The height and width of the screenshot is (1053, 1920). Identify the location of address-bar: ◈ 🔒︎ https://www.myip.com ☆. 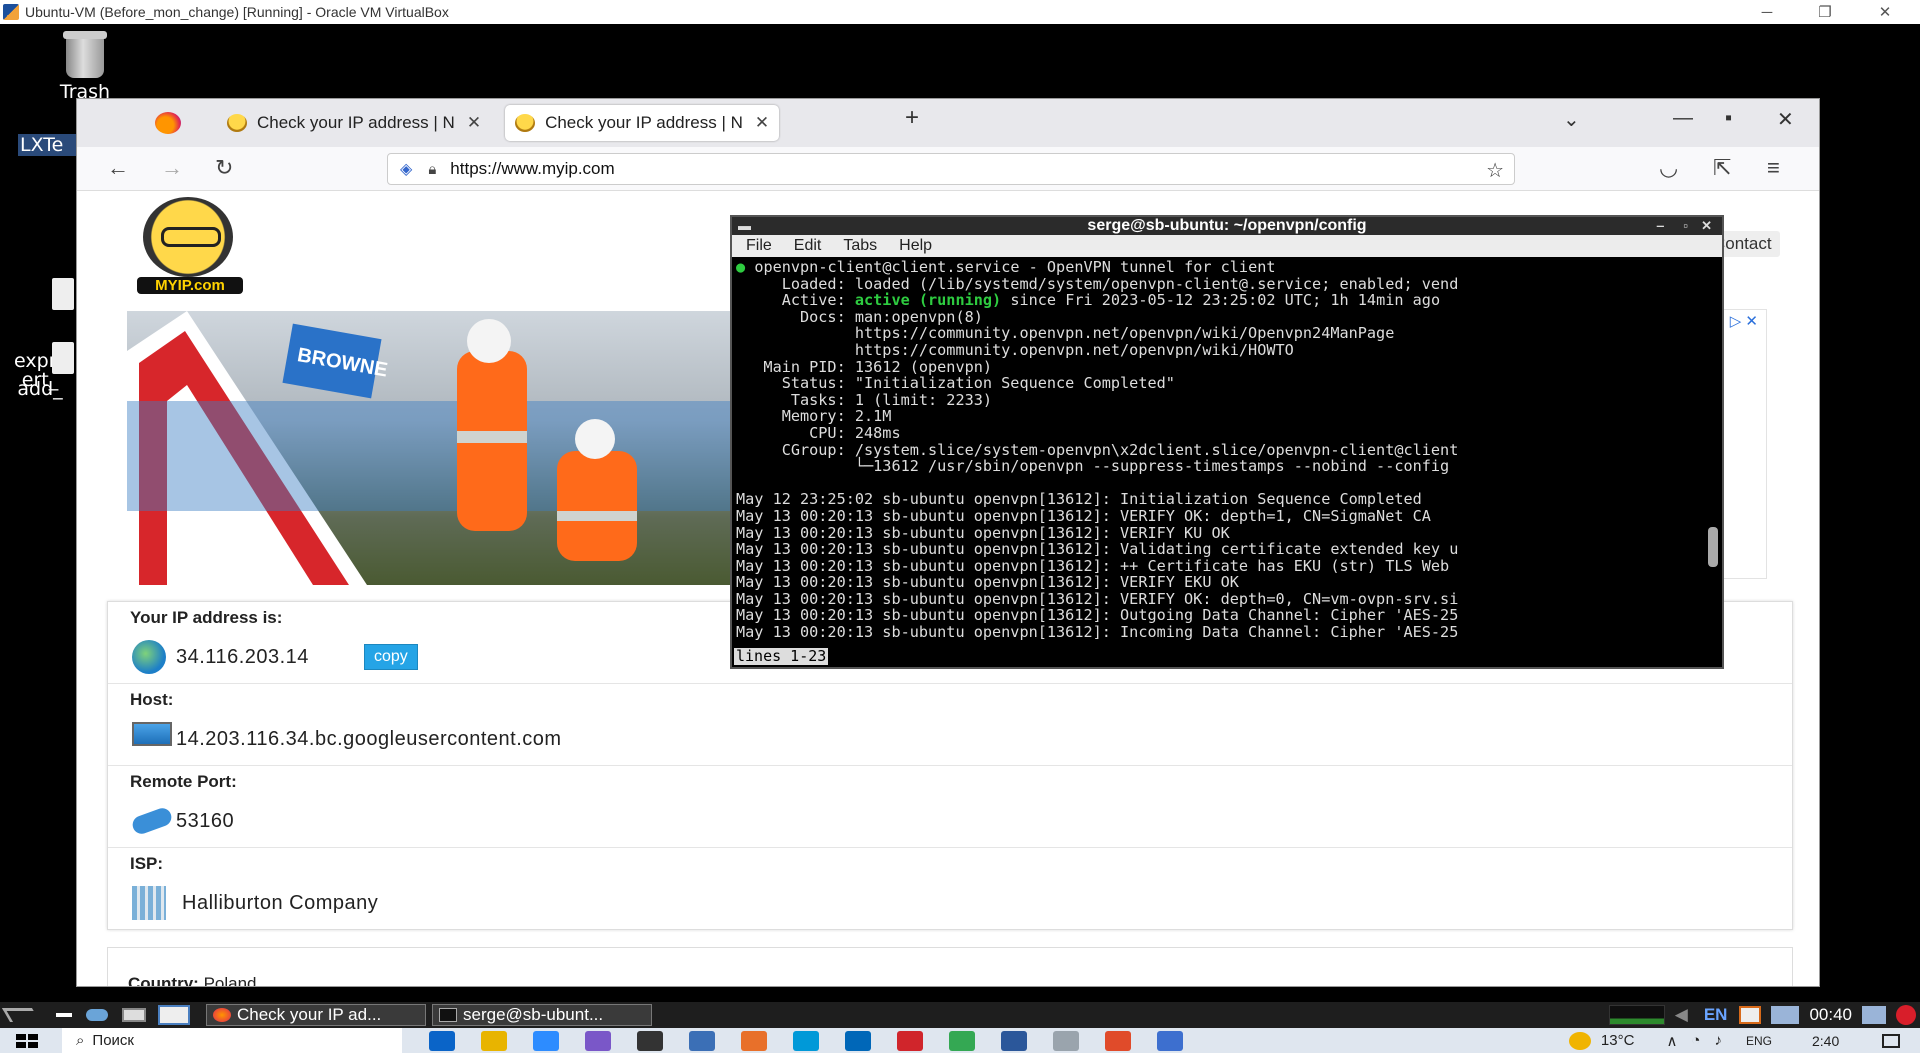
(951, 169).